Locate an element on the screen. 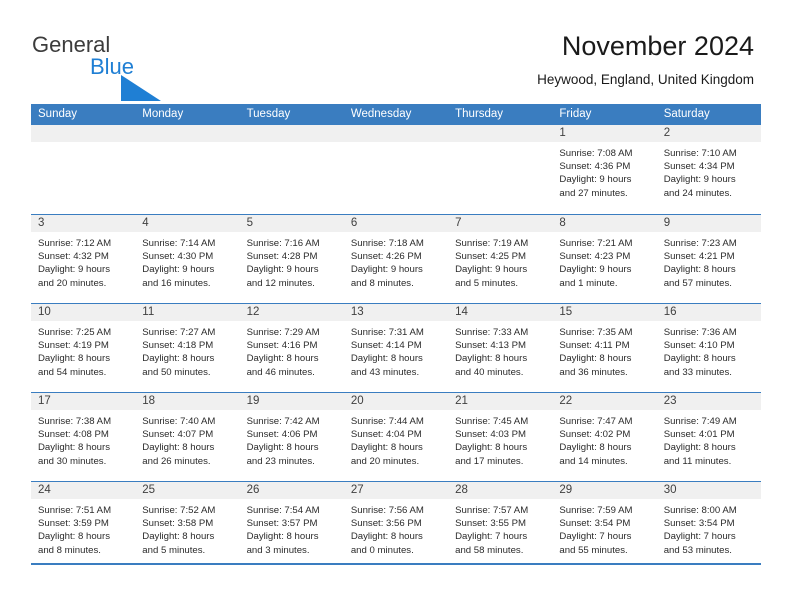  day-number is located at coordinates (291, 133).